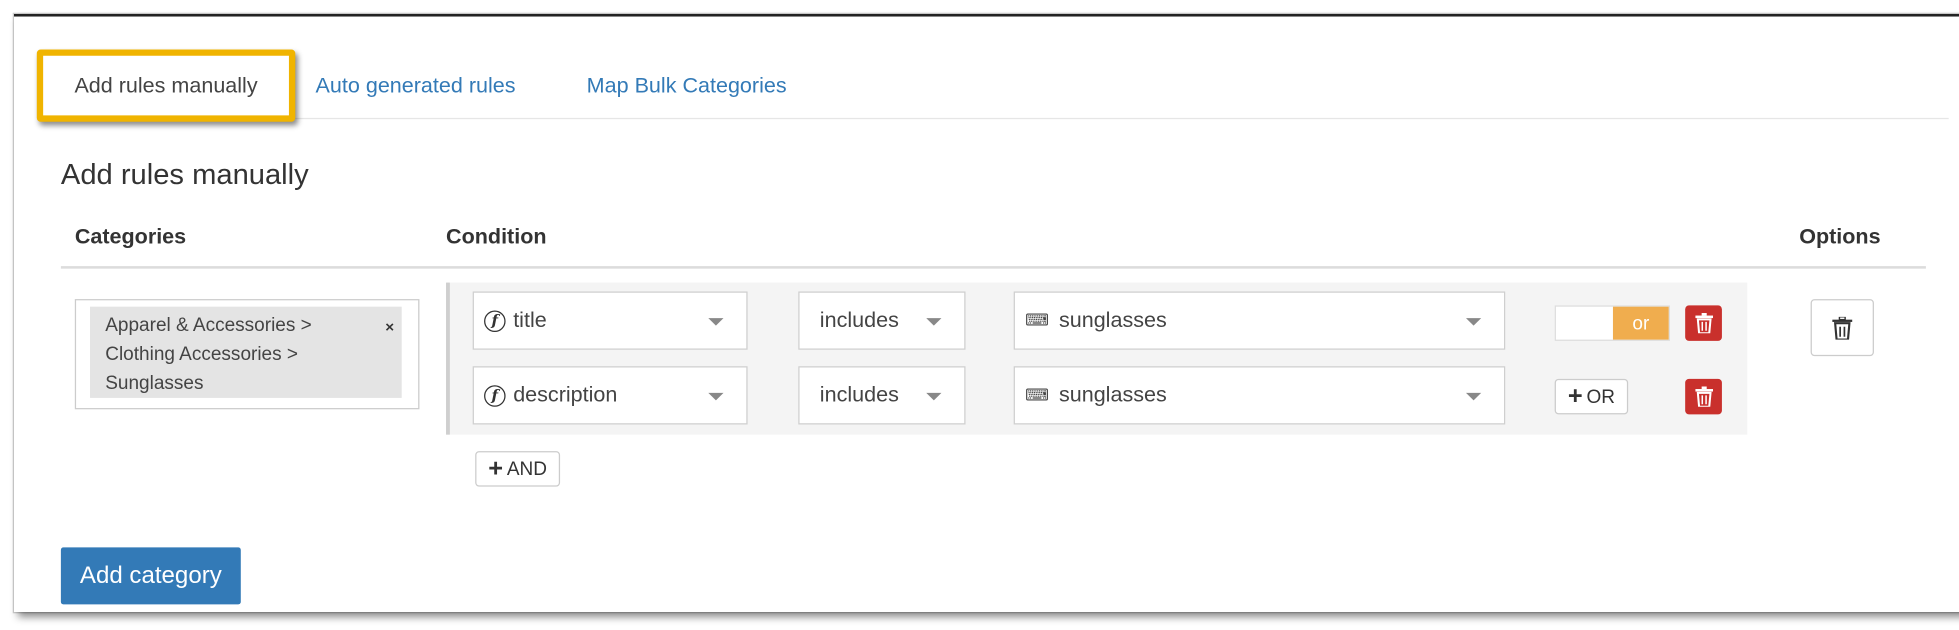 This screenshot has height=630, width=1959. Describe the element at coordinates (130, 236) in the screenshot. I see `column-header-categories: Categories` at that location.